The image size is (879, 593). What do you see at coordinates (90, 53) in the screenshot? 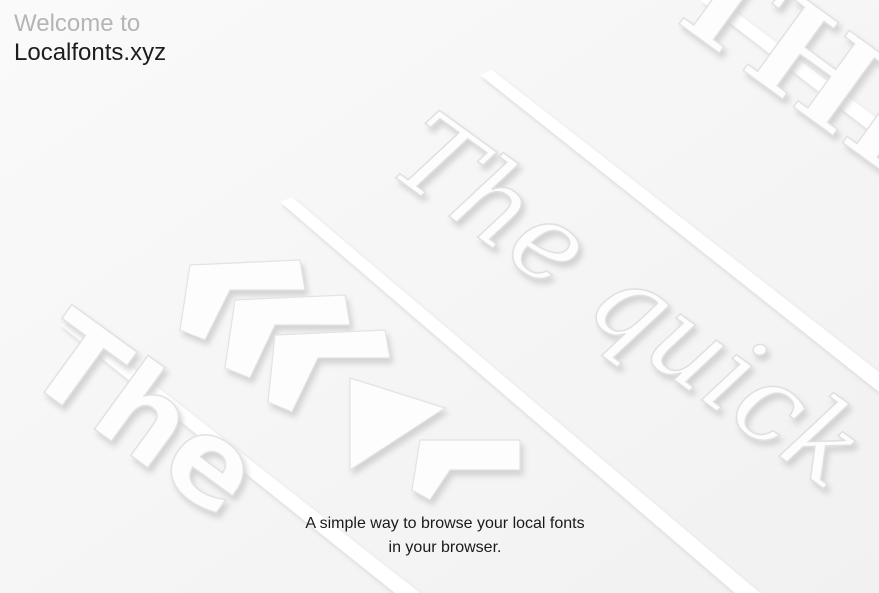
I see `site-name-link: Localfonts.xyz` at bounding box center [90, 53].